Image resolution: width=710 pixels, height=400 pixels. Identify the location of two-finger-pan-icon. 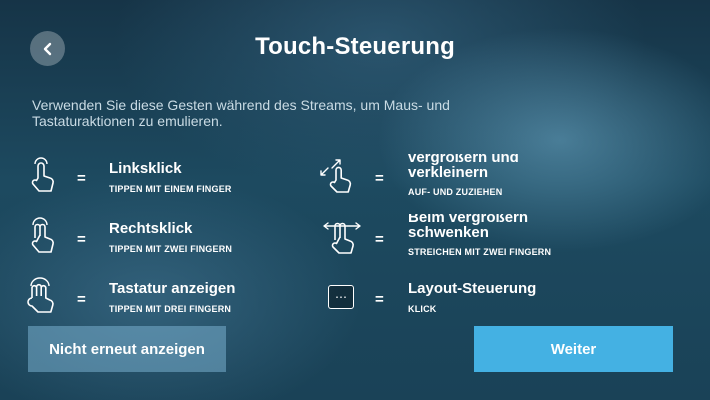
(342, 238).